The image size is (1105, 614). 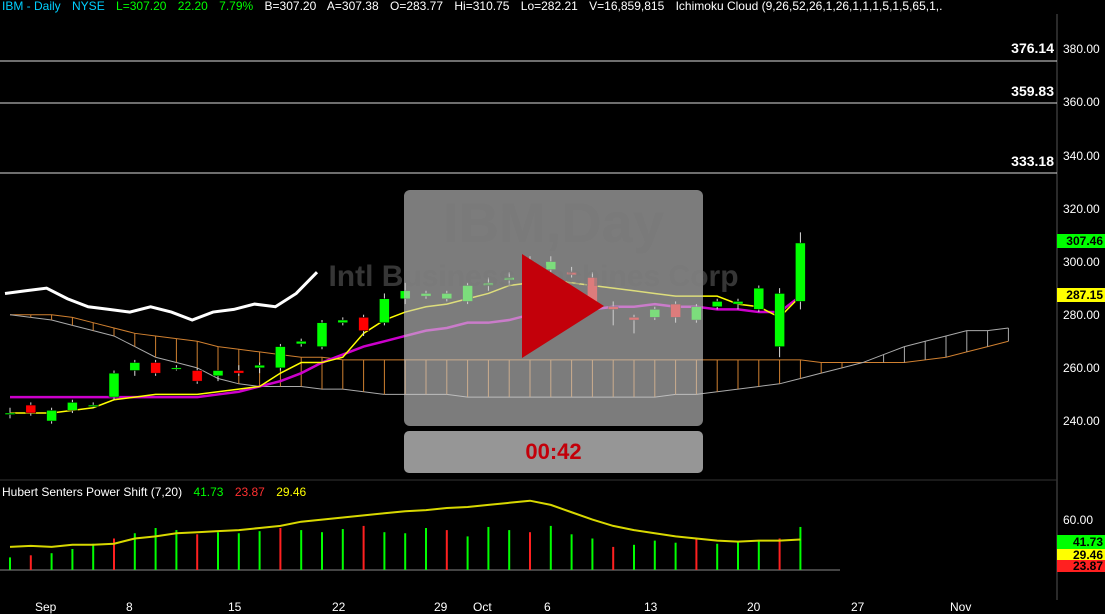 What do you see at coordinates (563, 306) in the screenshot?
I see `play-icon` at bounding box center [563, 306].